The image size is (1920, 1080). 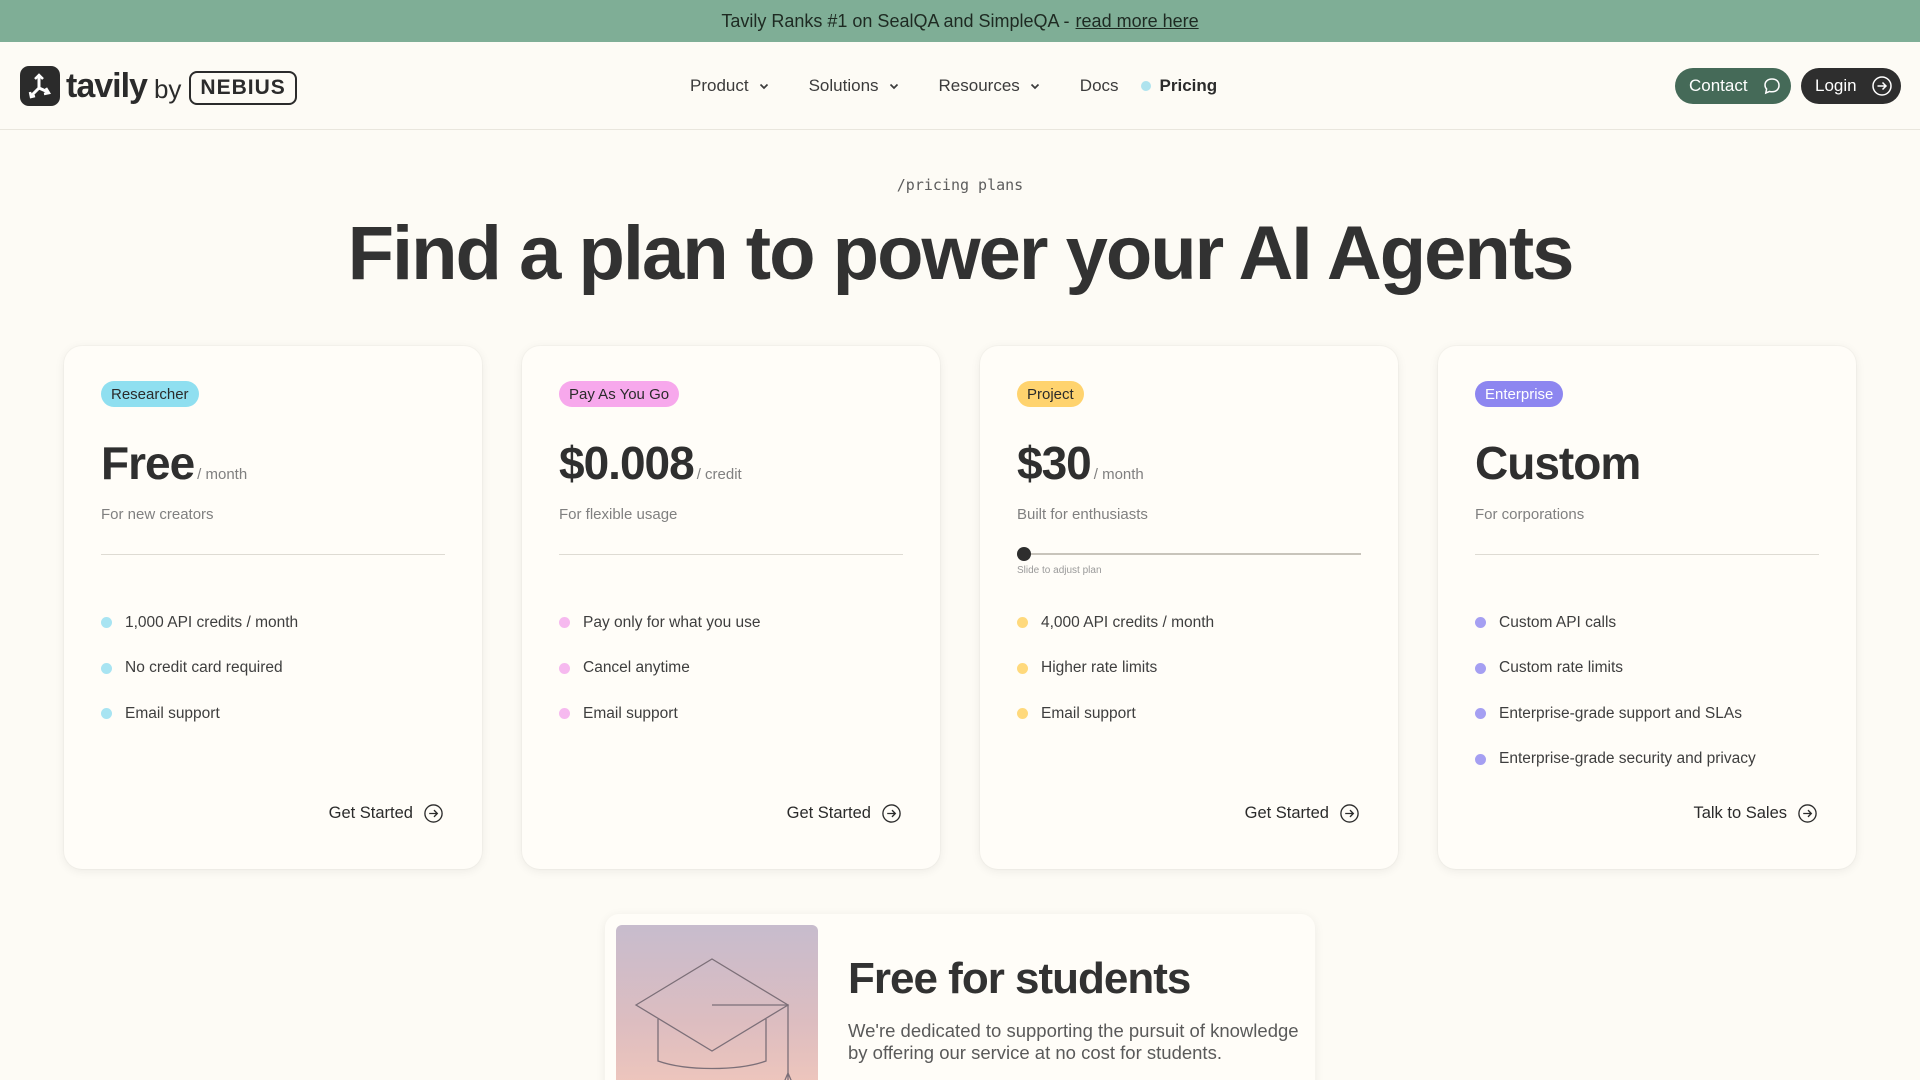 What do you see at coordinates (148, 463) in the screenshot?
I see `plan-price: Free` at bounding box center [148, 463].